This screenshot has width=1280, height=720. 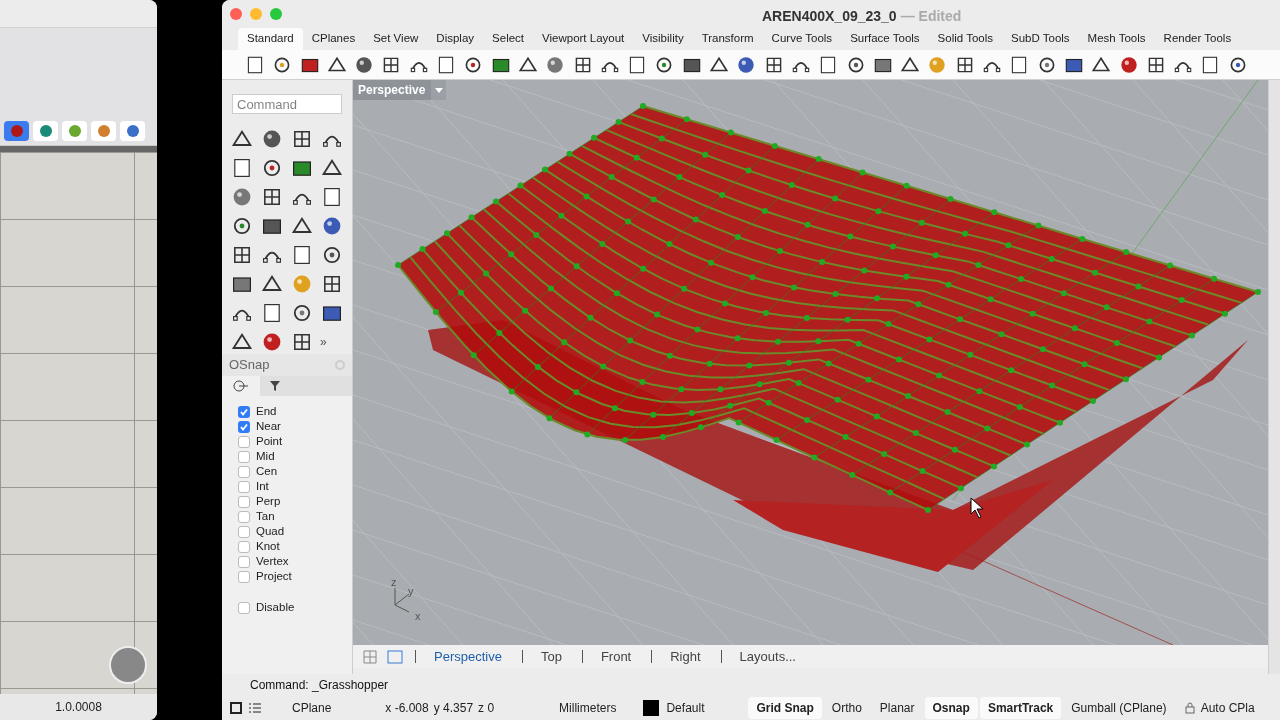 What do you see at coordinates (785, 708) in the screenshot?
I see `status-toggle: Grid Snap` at bounding box center [785, 708].